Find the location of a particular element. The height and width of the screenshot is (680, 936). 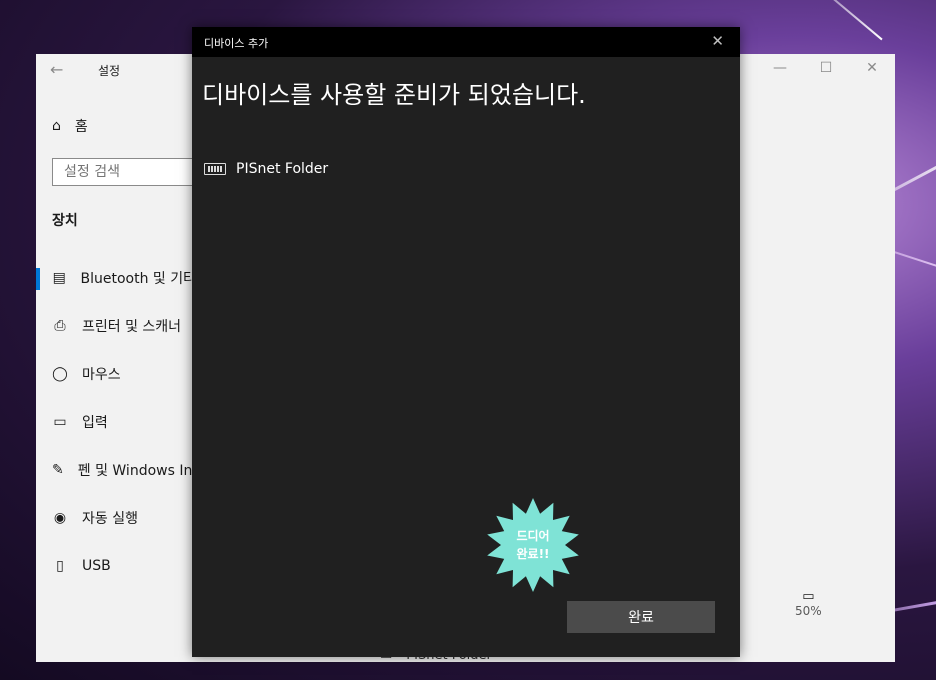

usb-icon: ▯ is located at coordinates (60, 566).